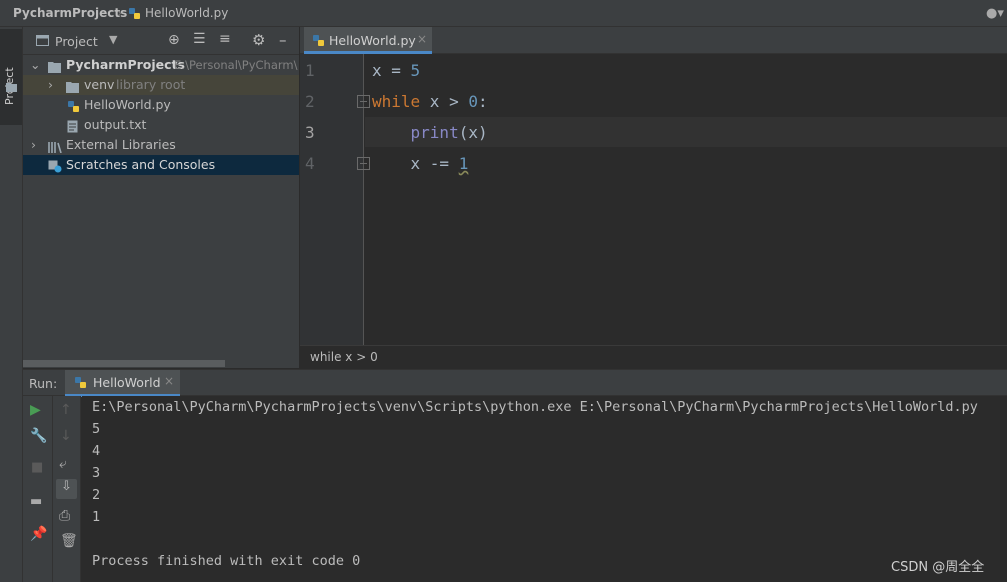 The width and height of the screenshot is (1007, 582). I want to click on run-tab-label: HelloWorld, so click(127, 382).